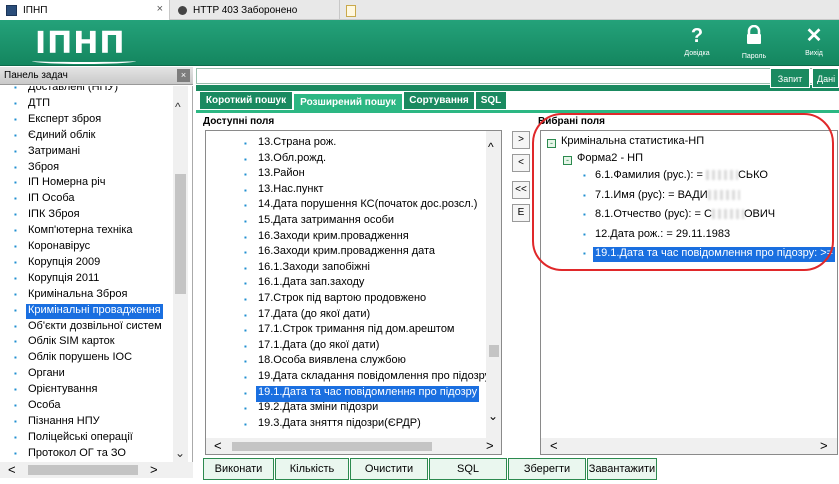 Image resolution: width=839 pixels, height=484 pixels. What do you see at coordinates (632, 143) in the screenshot?
I see `tree-node-root: Кримінальна статистика-НП` at bounding box center [632, 143].